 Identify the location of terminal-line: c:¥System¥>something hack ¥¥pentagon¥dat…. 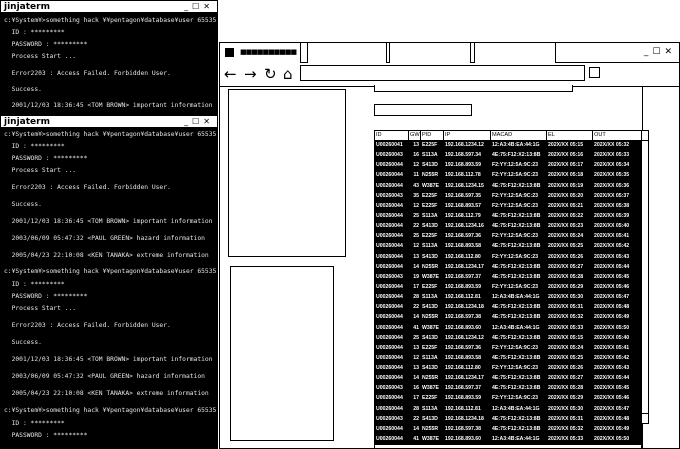
(110, 134).